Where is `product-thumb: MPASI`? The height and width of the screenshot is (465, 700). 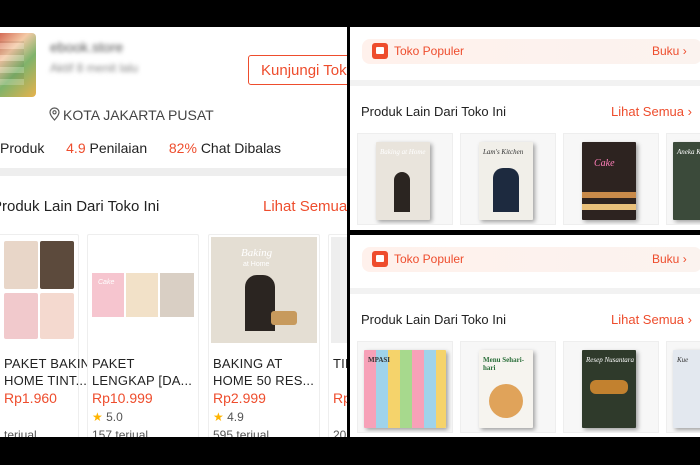
product-thumb: MPASI is located at coordinates (405, 387).